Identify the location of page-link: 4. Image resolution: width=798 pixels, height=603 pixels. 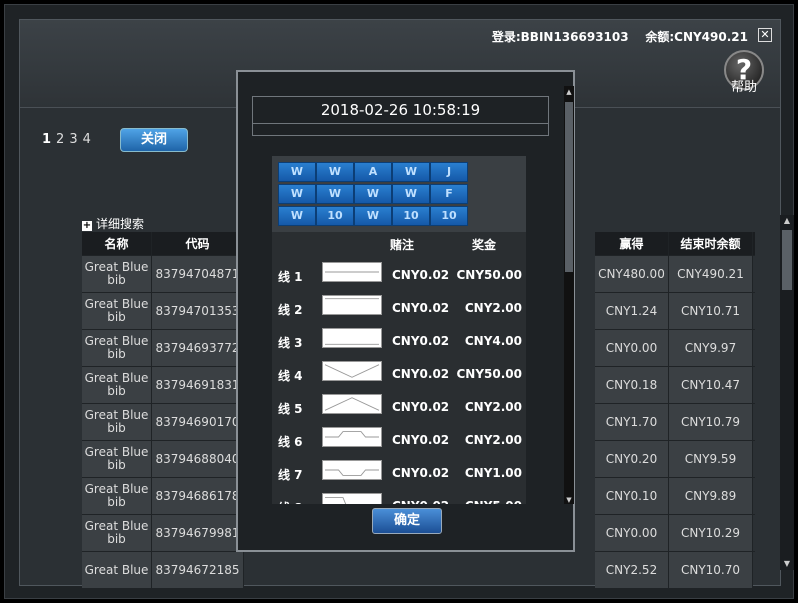
(87, 139).